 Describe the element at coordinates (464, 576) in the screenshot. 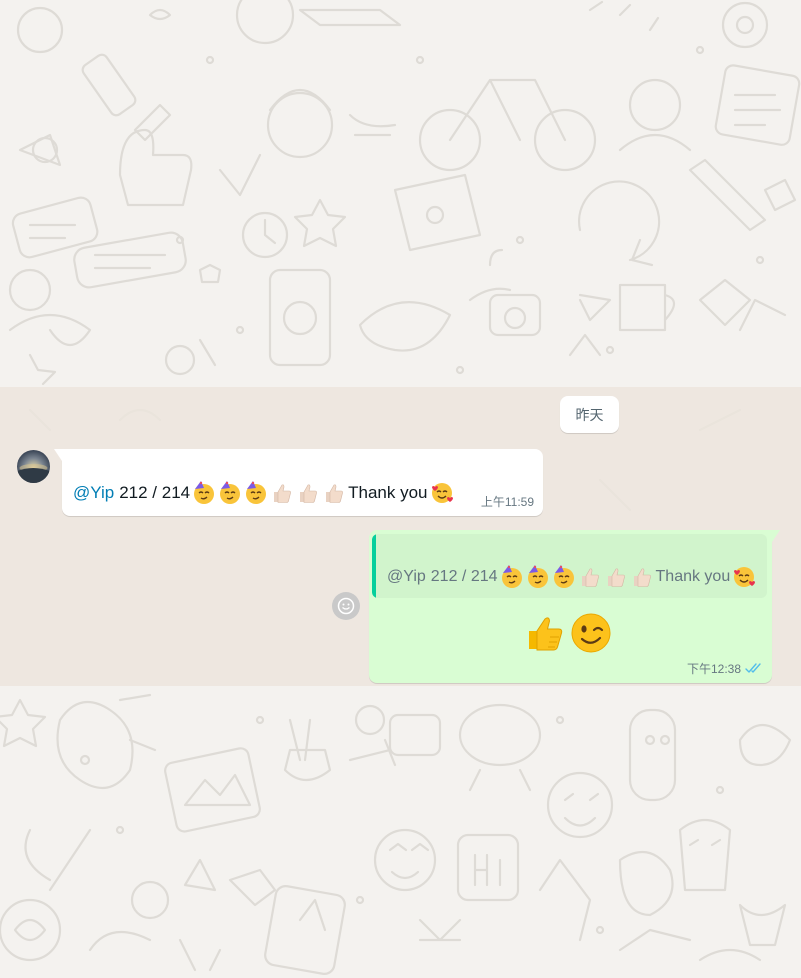

I see `quoted-body: 212 / 214` at that location.